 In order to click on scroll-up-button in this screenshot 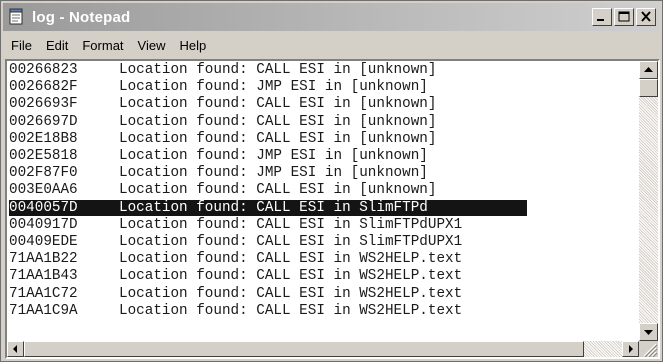, I will do `click(648, 70)`.